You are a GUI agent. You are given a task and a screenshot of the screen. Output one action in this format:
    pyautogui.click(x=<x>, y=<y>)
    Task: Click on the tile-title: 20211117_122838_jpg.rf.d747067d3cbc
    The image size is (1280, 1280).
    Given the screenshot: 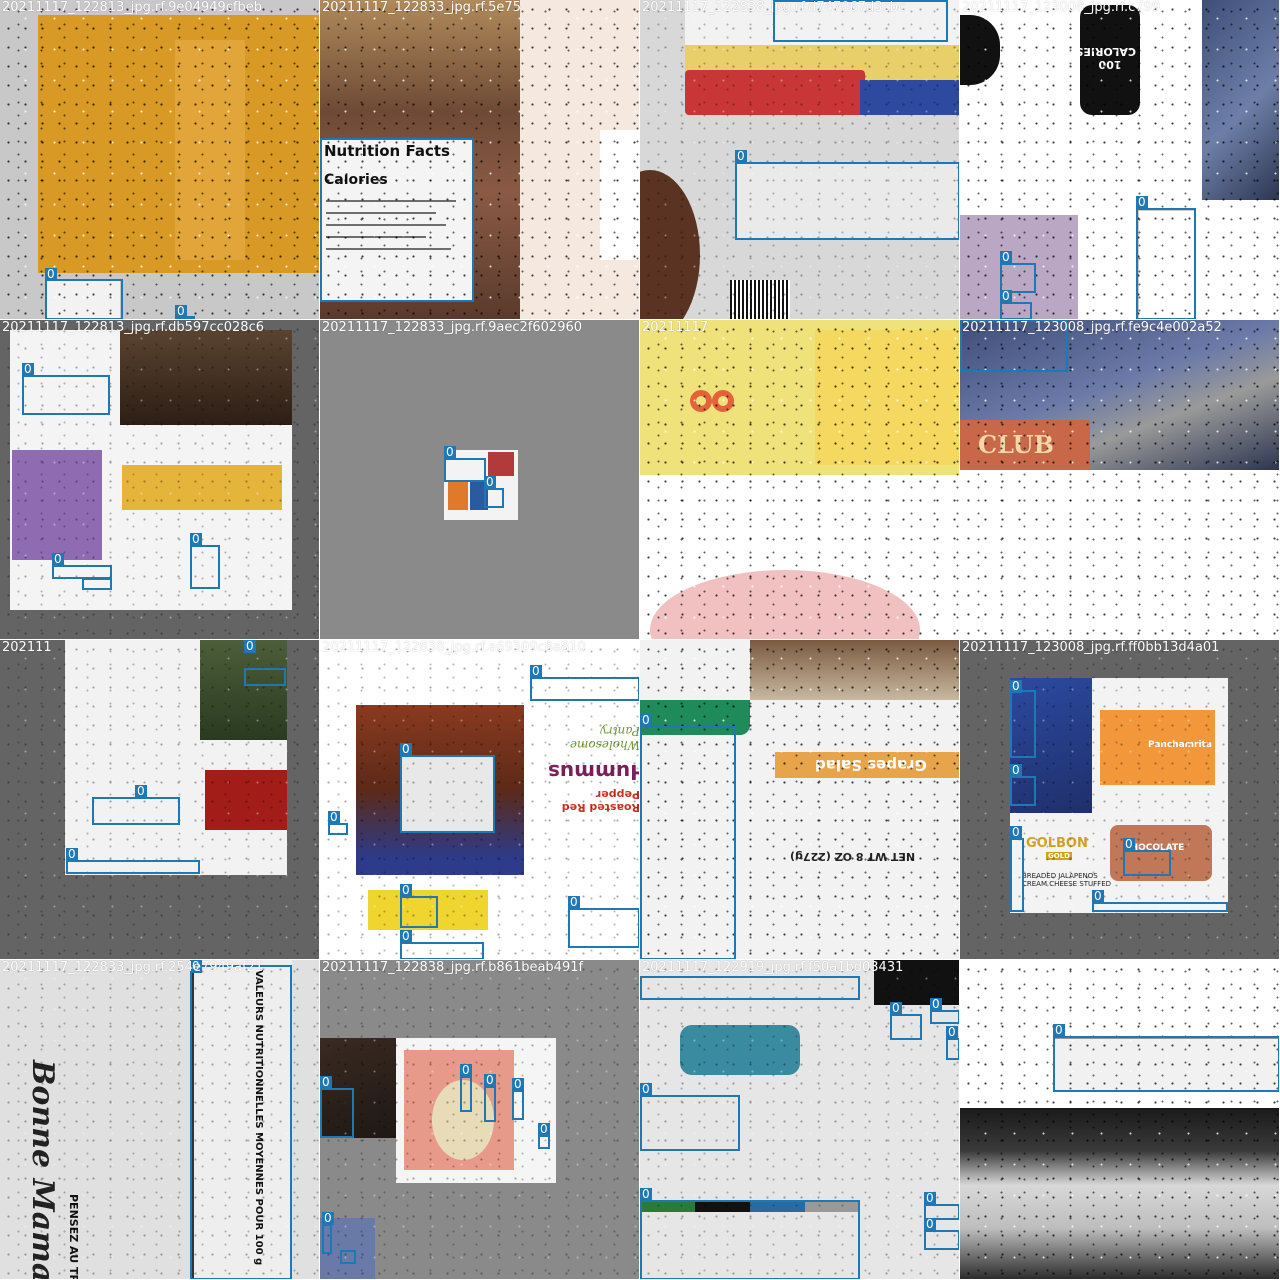 What is the action you would take?
    pyautogui.click(x=774, y=7)
    